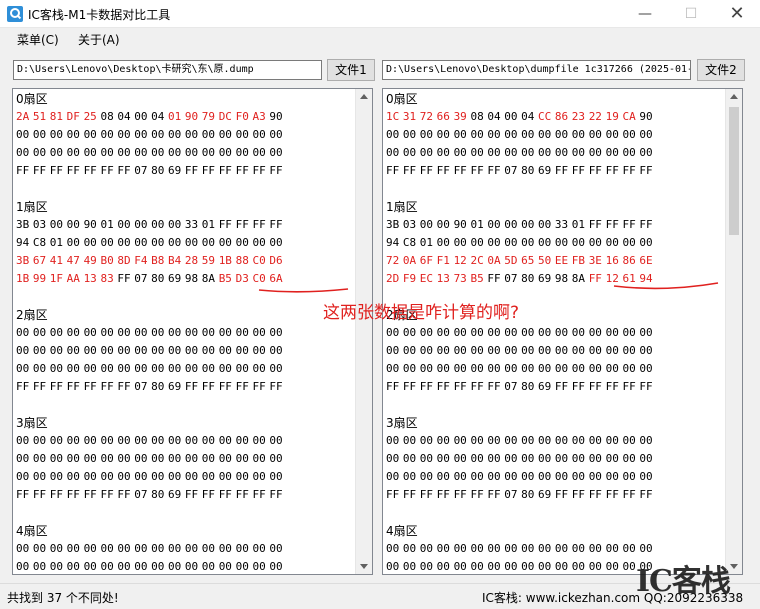 The width and height of the screenshot is (760, 609). Describe the element at coordinates (393, 278) in the screenshot. I see `hex-byte-diff: 2D` at that location.